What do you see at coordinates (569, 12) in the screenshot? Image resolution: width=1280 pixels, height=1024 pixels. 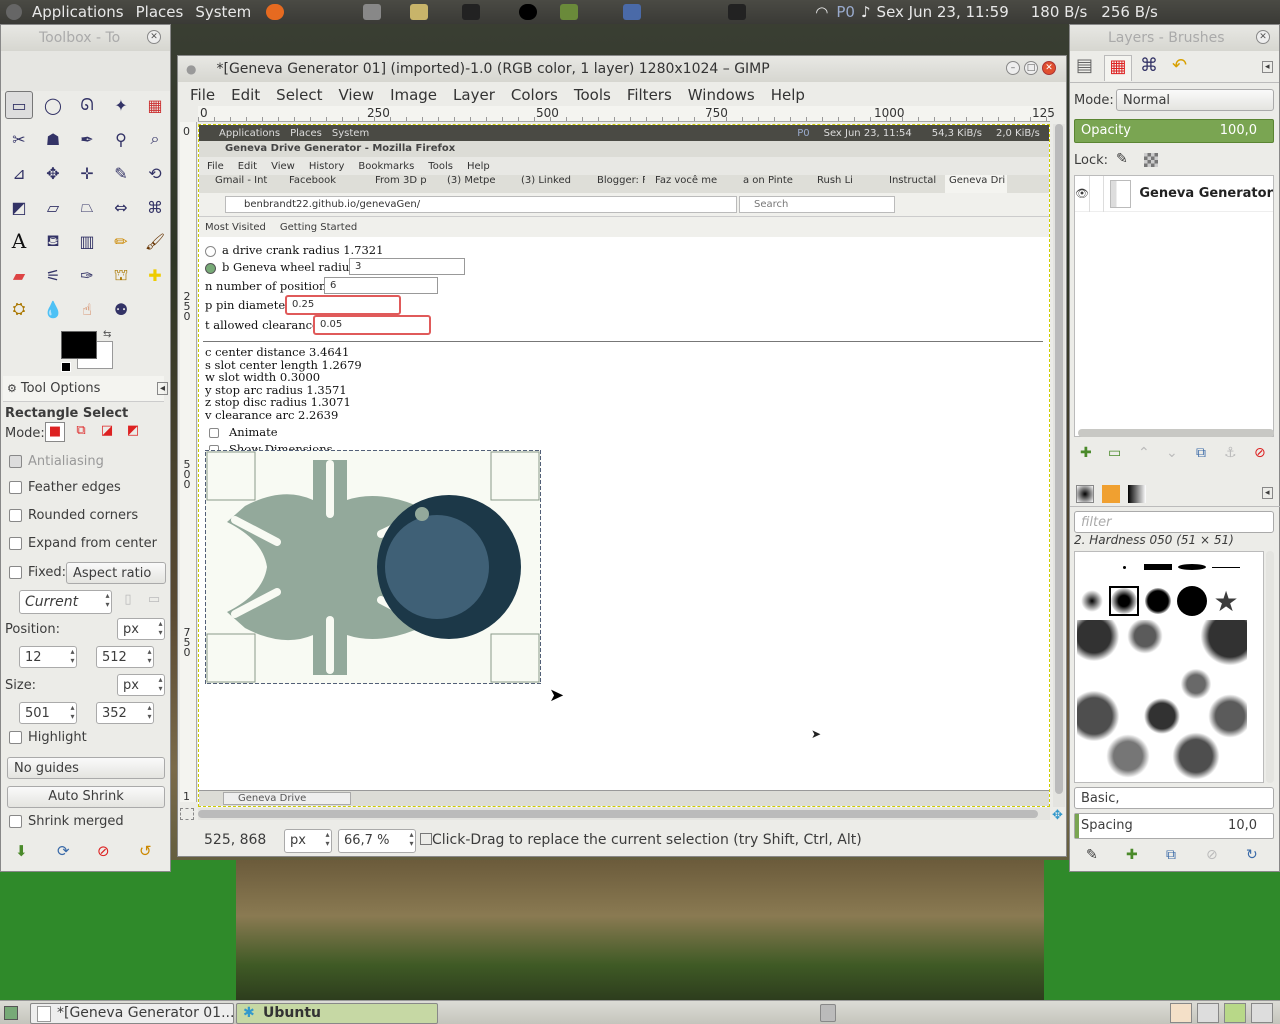 I see `monitor-launcher-icon` at bounding box center [569, 12].